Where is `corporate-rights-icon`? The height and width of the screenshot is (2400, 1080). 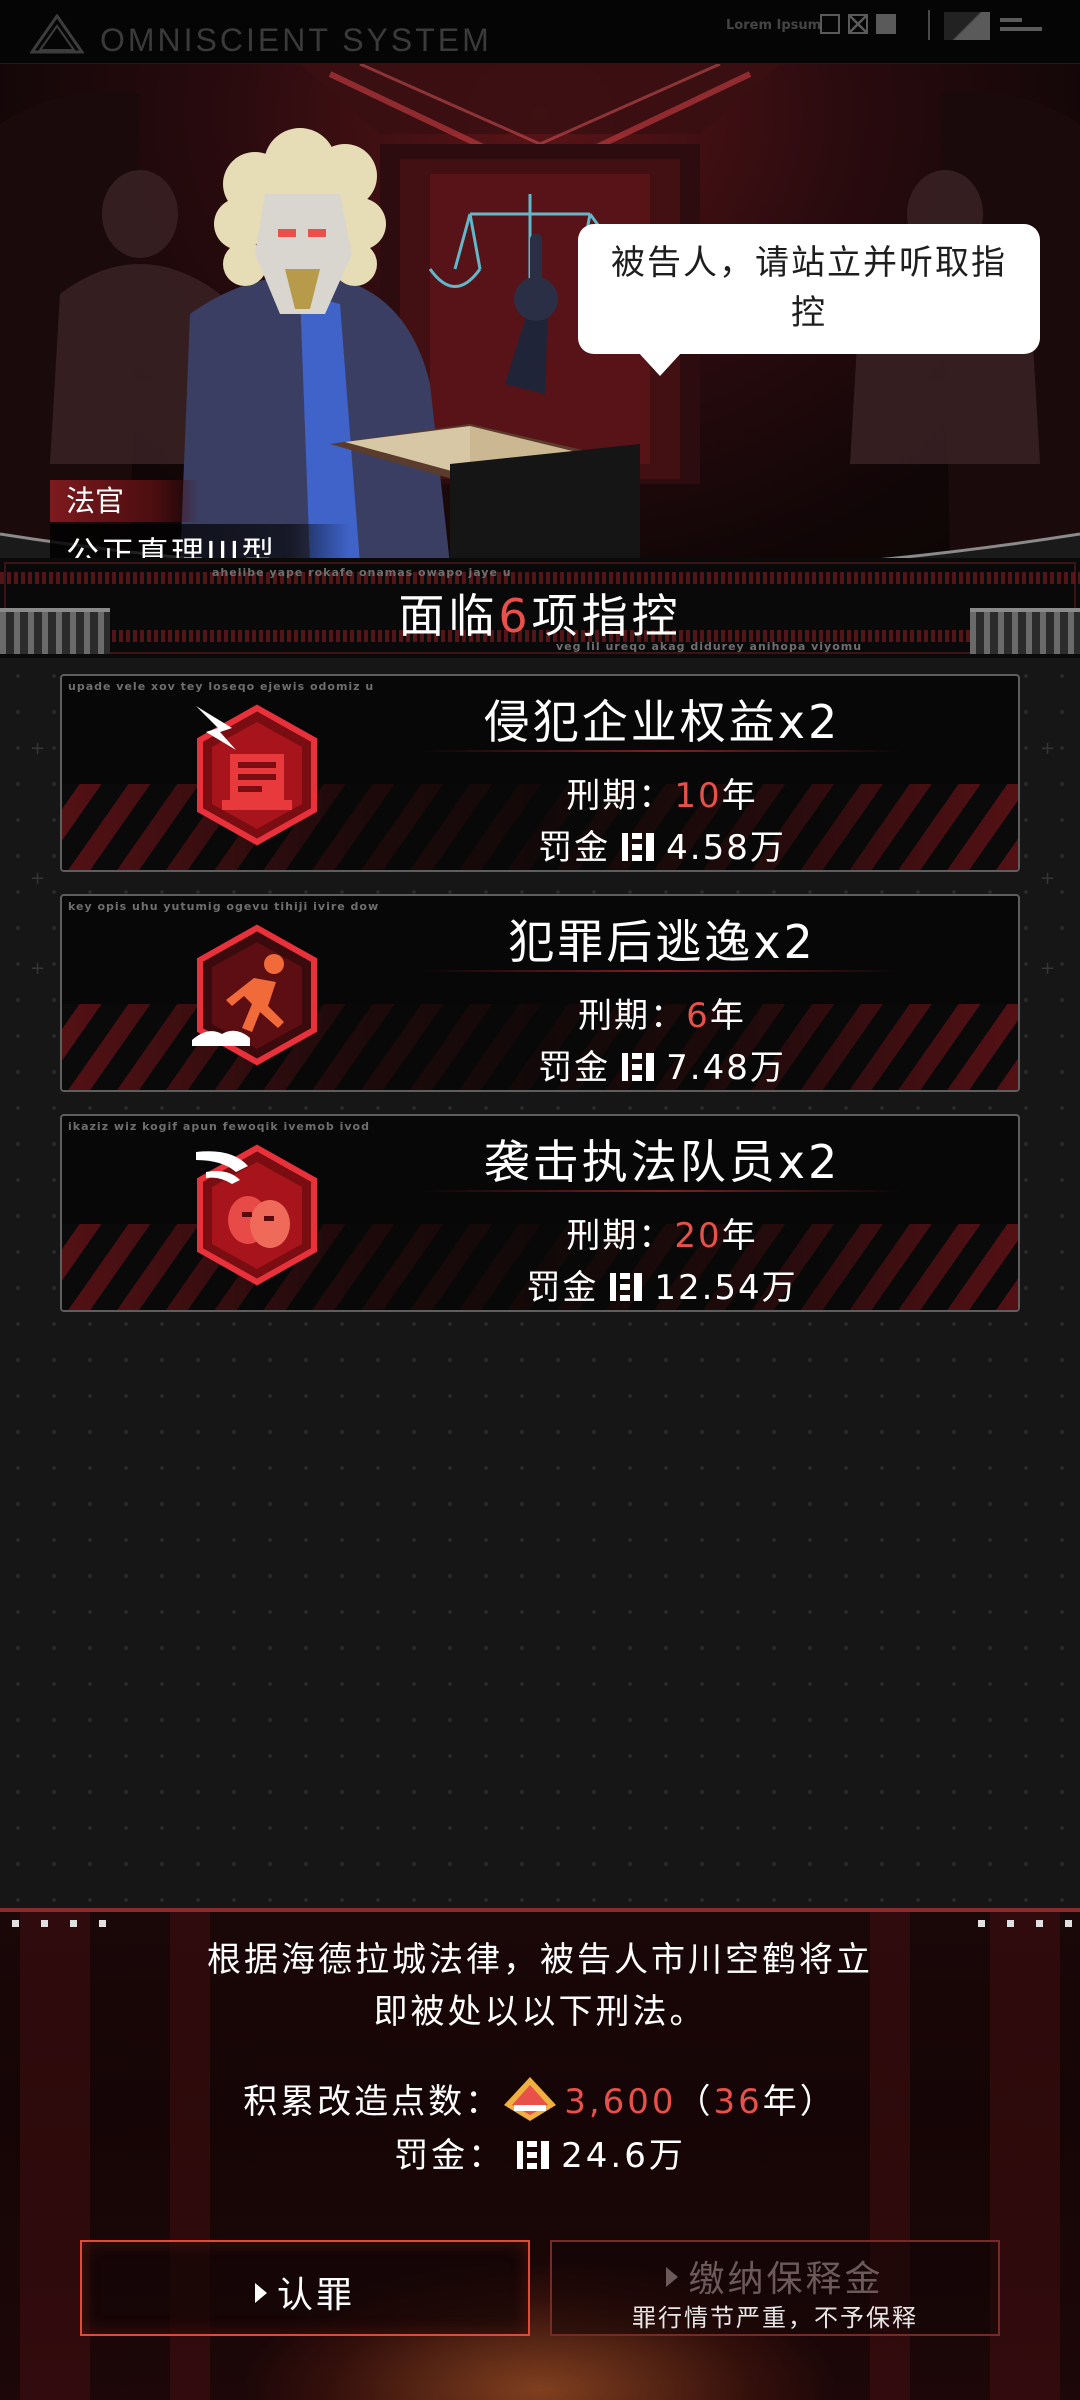
corporate-rights-icon is located at coordinates (256, 775).